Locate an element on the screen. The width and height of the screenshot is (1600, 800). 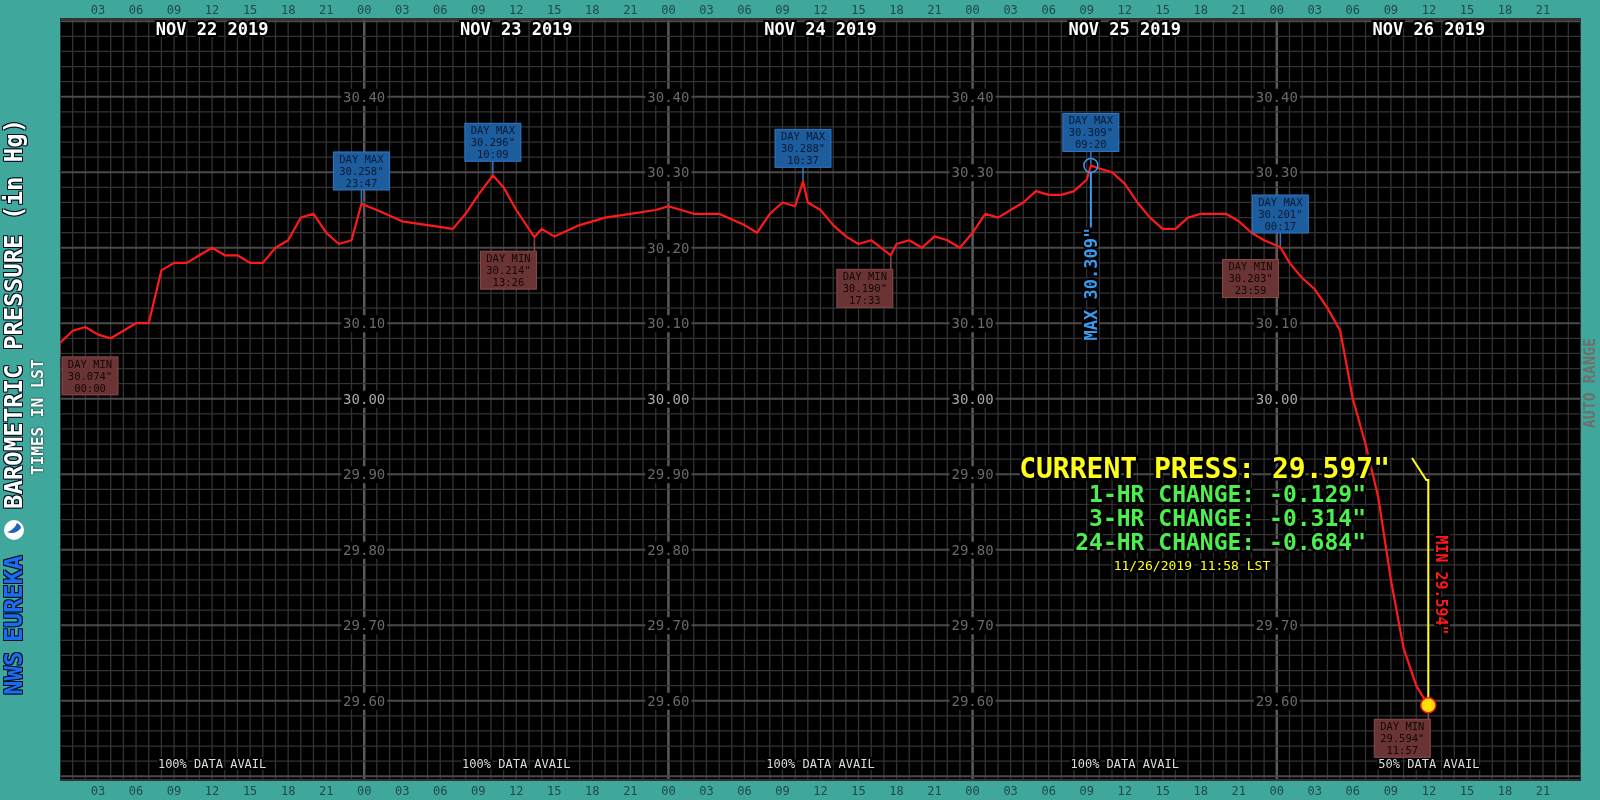
emblem-icon is located at coordinates (14, 529).